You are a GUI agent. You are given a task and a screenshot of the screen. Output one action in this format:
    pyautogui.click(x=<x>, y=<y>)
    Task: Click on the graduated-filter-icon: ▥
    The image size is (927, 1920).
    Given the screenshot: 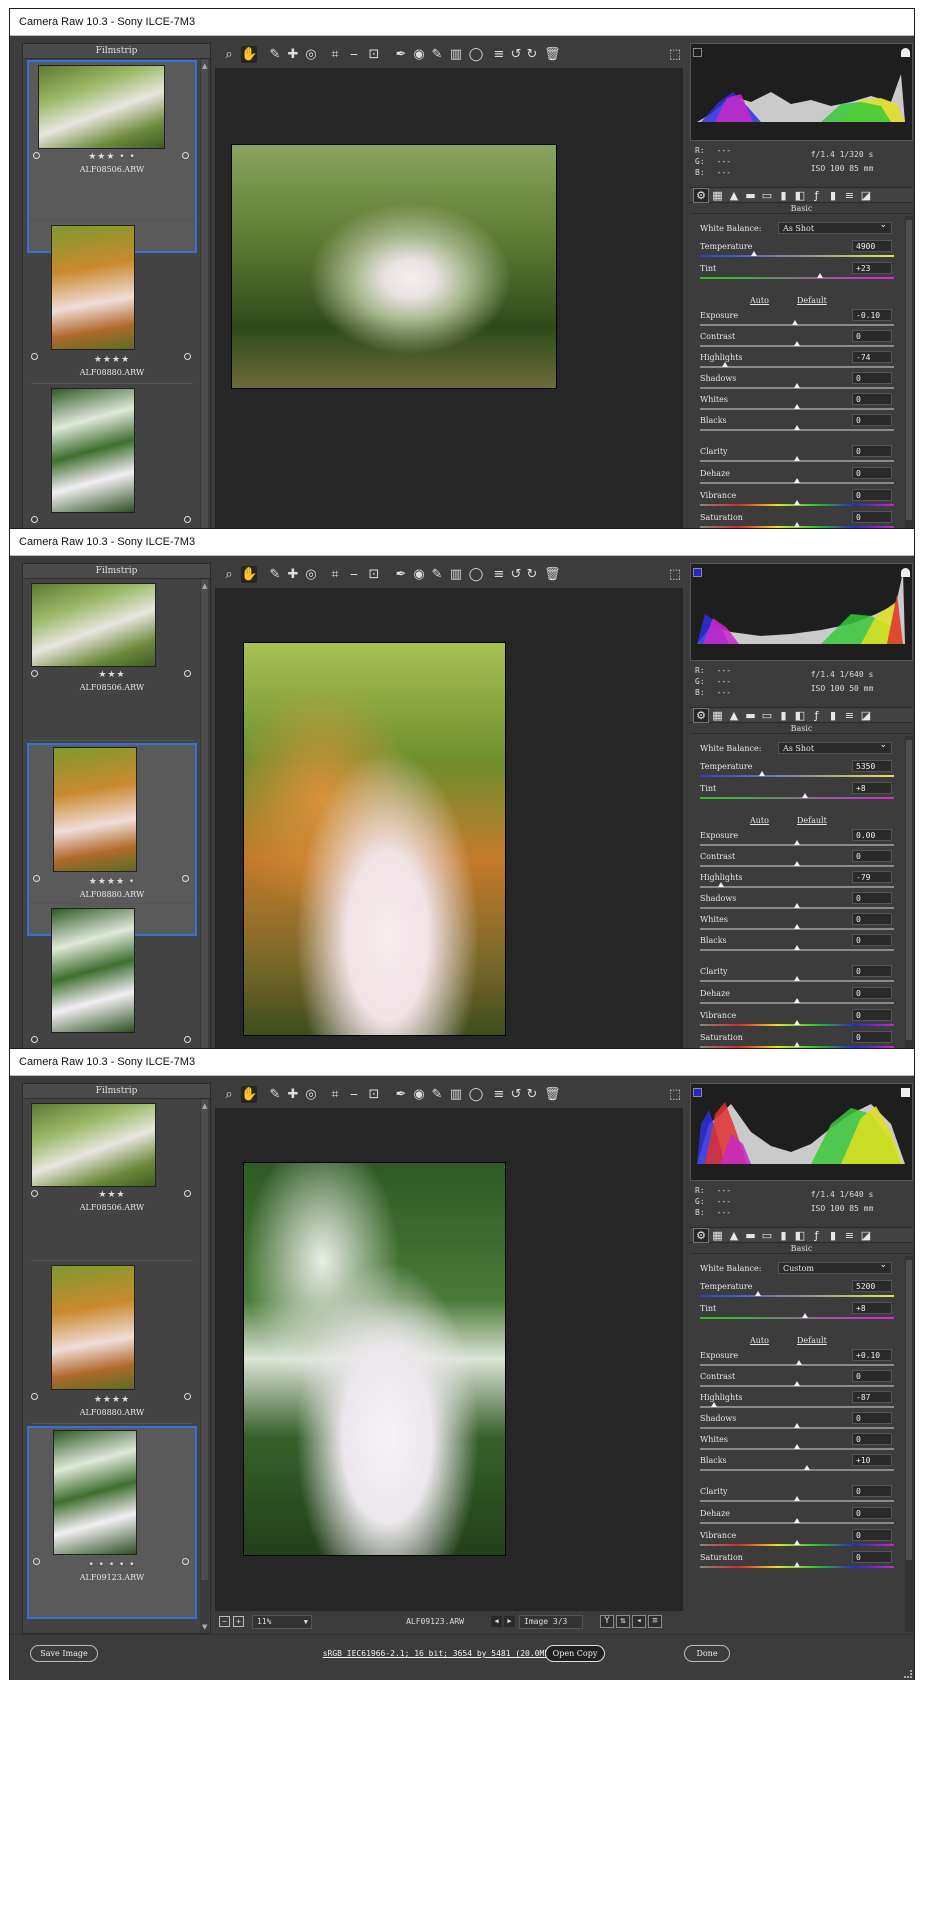 What is the action you would take?
    pyautogui.click(x=456, y=574)
    